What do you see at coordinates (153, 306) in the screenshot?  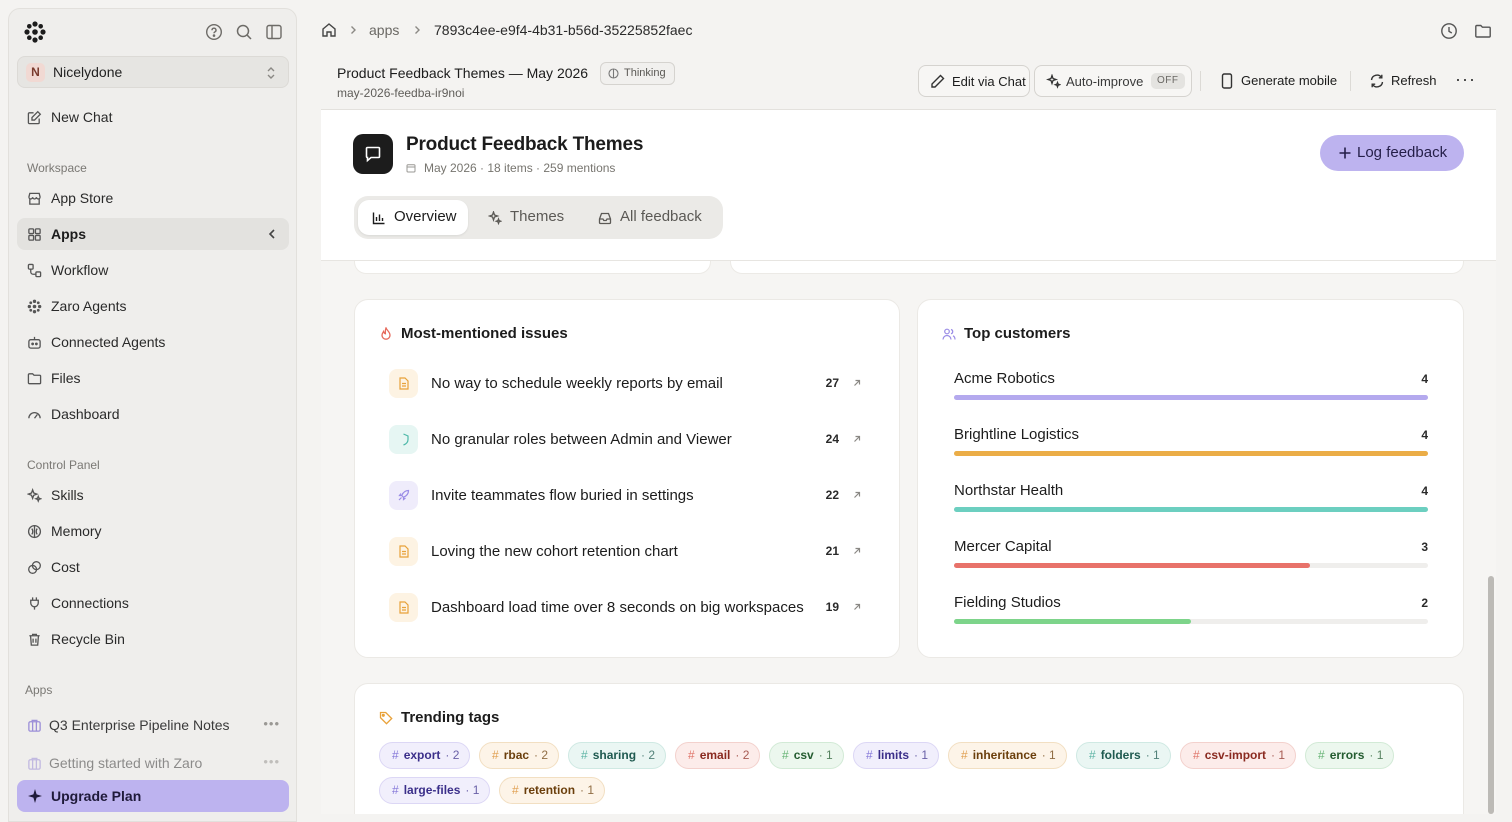 I see `sidebar-item-zaro-agents: Zaro Agents` at bounding box center [153, 306].